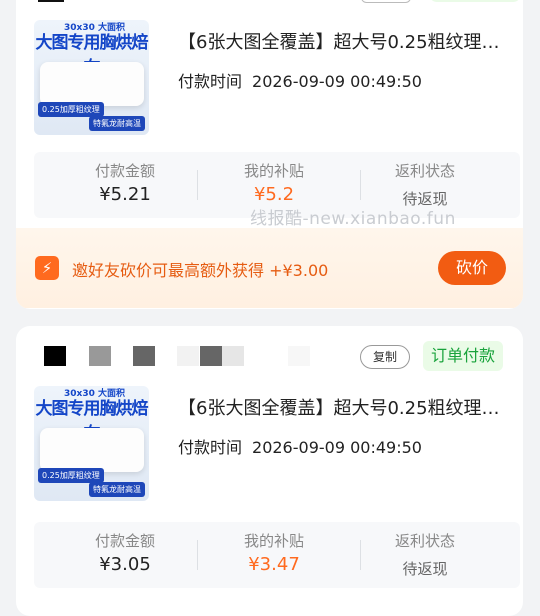 The height and width of the screenshot is (616, 540). I want to click on pay-amount: 付款金额 ¥5.21, so click(125, 185).